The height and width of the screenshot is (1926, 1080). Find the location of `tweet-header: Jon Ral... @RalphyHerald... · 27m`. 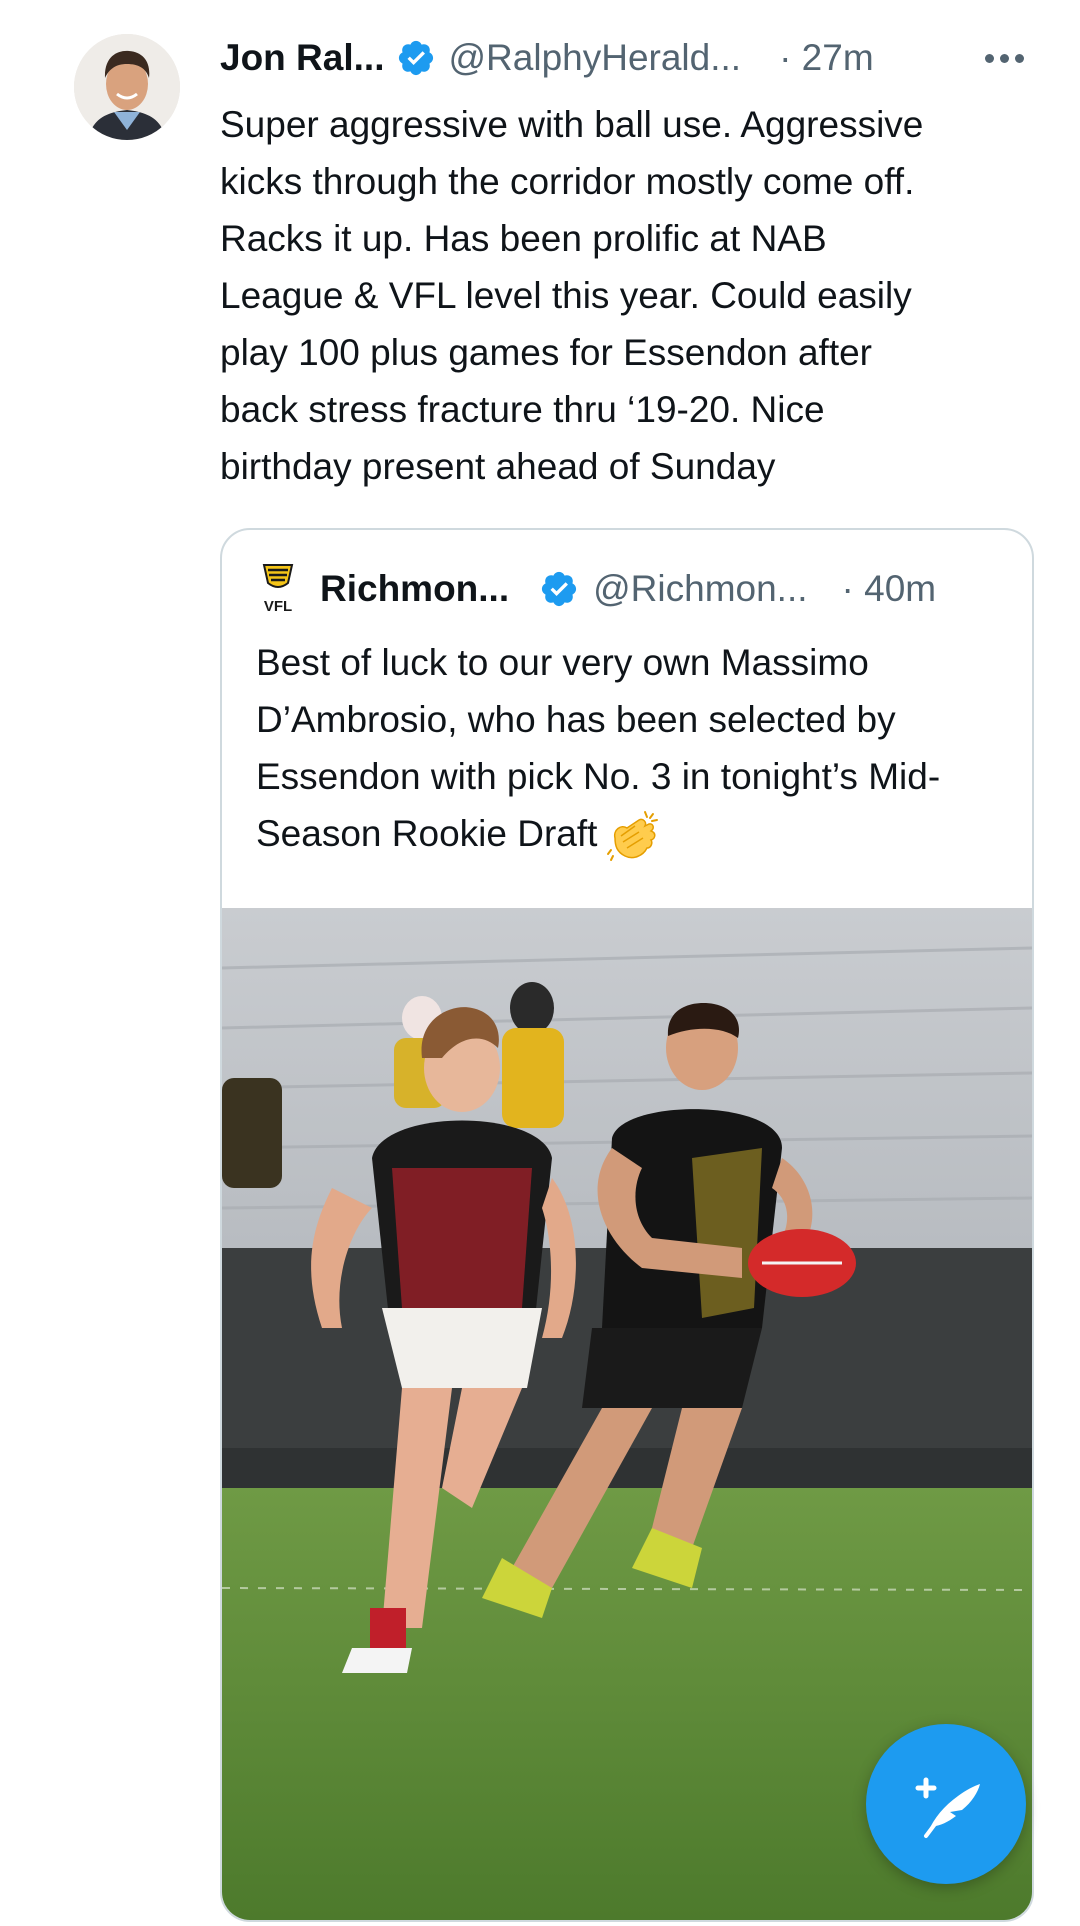

tweet-header: Jon Ral... @RalphyHerald... · 27m is located at coordinates (630, 58).